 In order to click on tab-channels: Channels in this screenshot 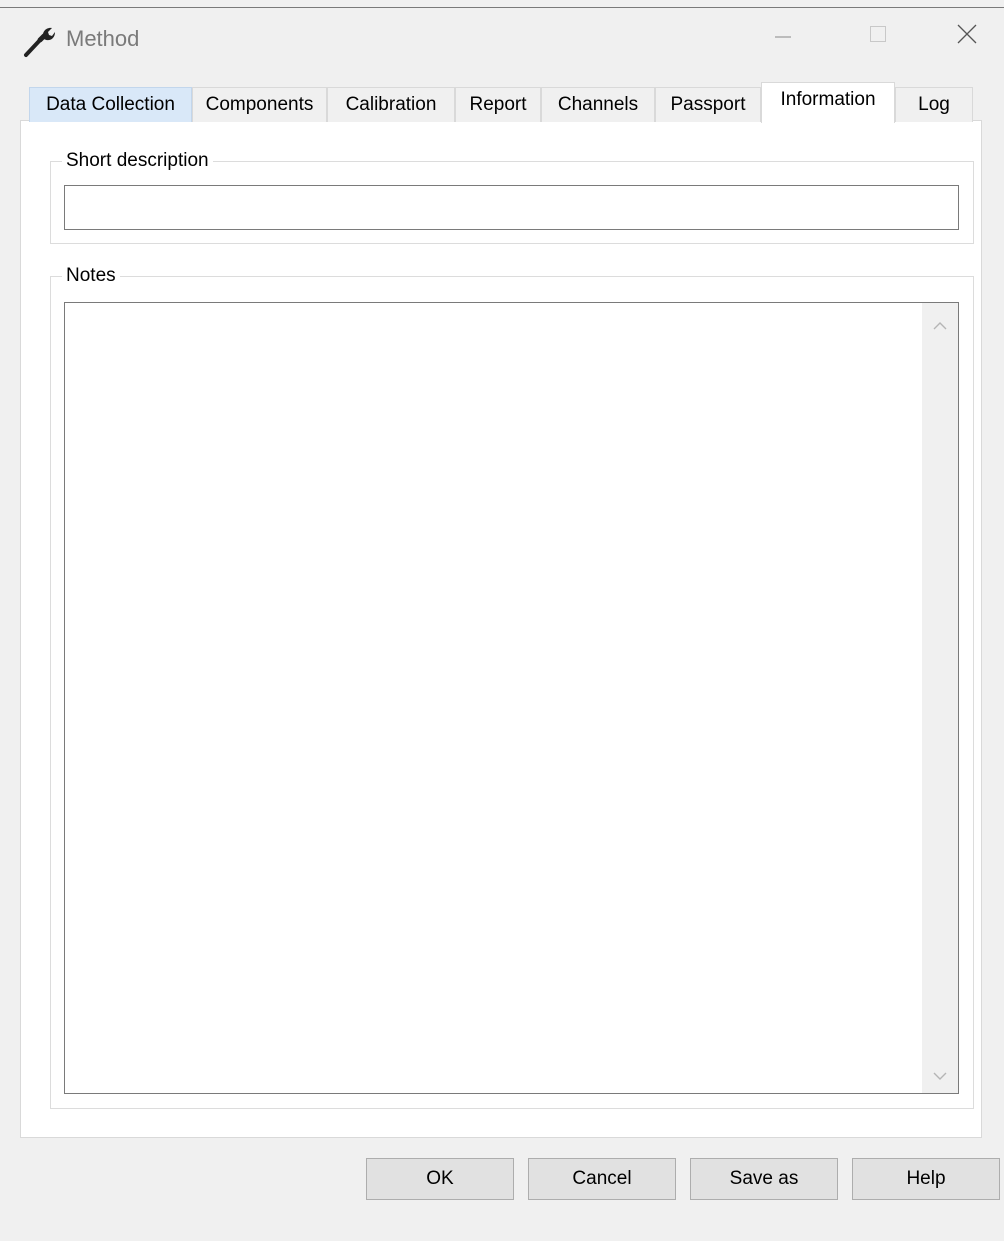, I will do `click(598, 104)`.